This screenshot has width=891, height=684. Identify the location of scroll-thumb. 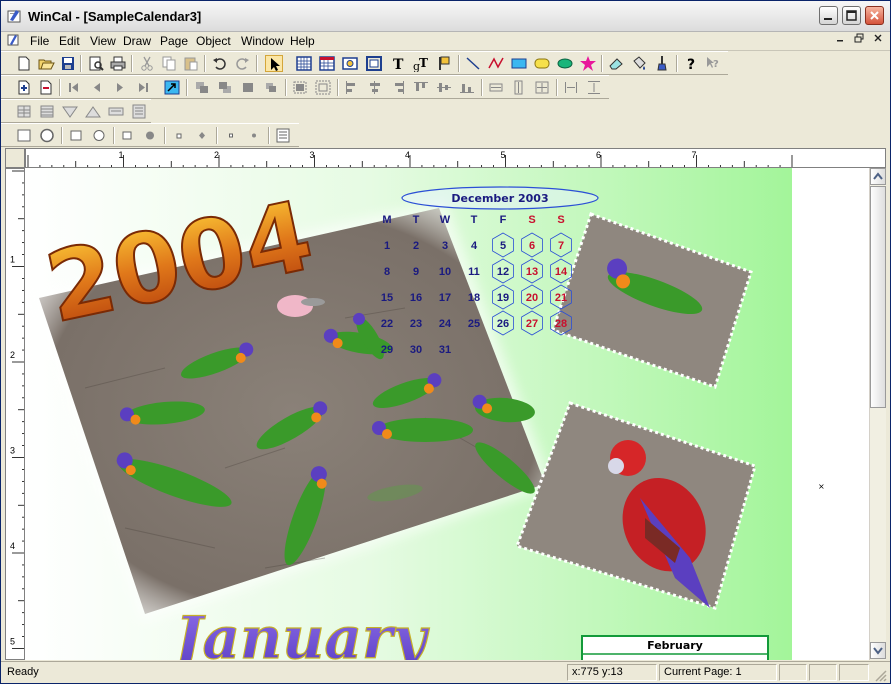
(878, 297).